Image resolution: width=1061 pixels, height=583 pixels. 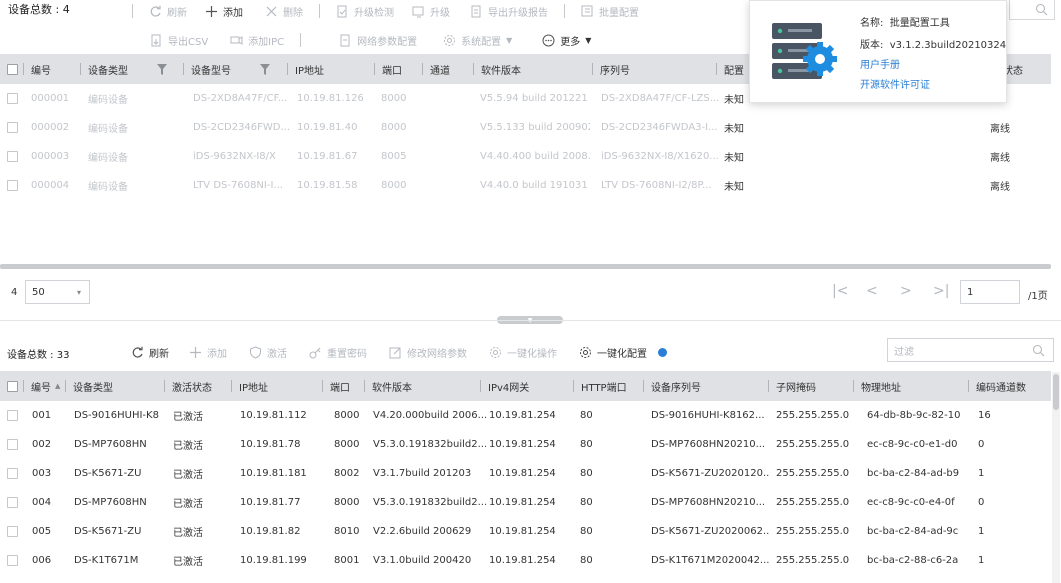 What do you see at coordinates (792, 386) in the screenshot?
I see `col-header: 子网掩码` at bounding box center [792, 386].